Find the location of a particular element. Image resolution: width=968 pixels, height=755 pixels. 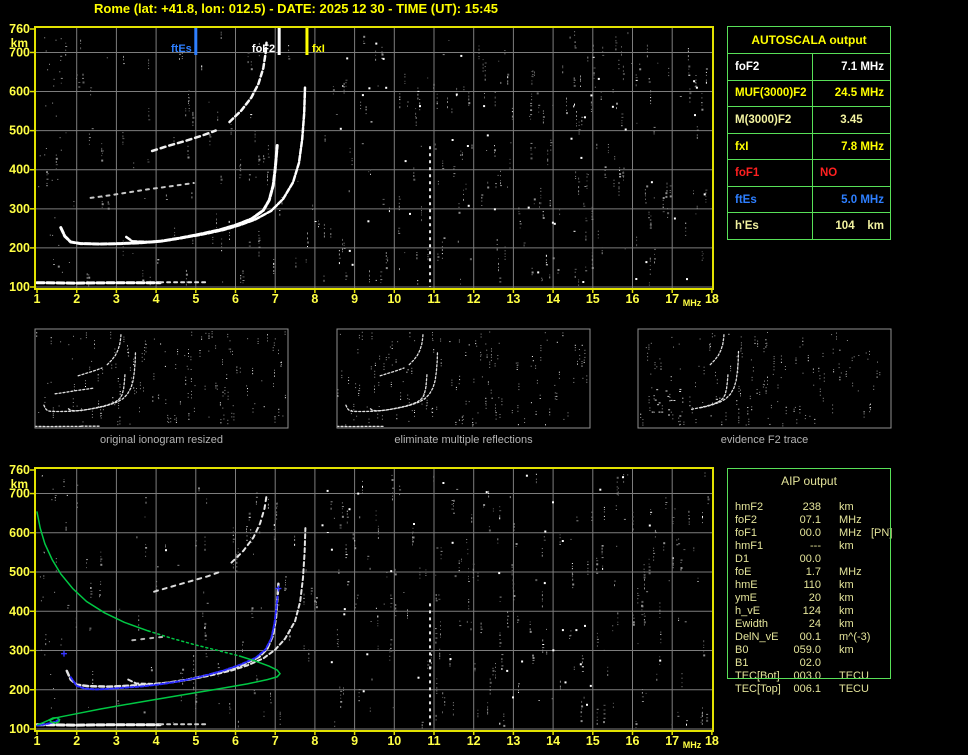

svg-text: 5 is located at coordinates (195, 299).